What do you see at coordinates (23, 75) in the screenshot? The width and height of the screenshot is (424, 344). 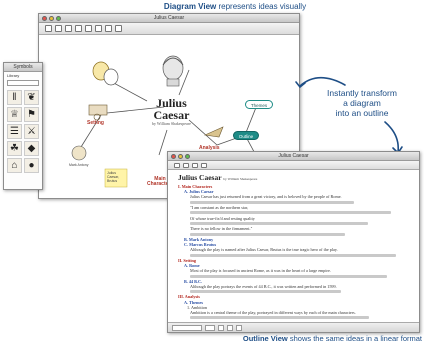 I see `symbols-library-tab: Library` at bounding box center [23, 75].